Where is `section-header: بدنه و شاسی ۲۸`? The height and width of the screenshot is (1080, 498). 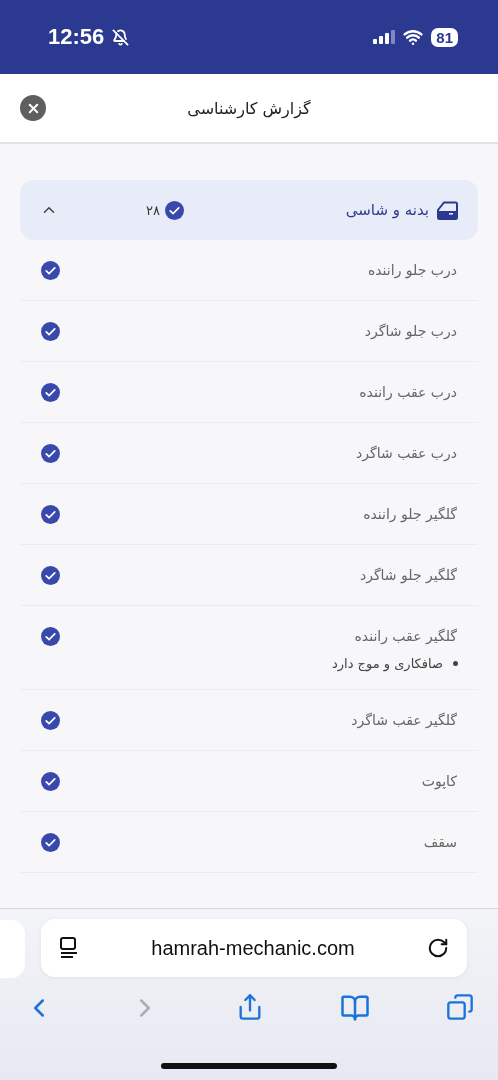
section-header: بدنه و شاسی ۲۸ is located at coordinates (249, 210).